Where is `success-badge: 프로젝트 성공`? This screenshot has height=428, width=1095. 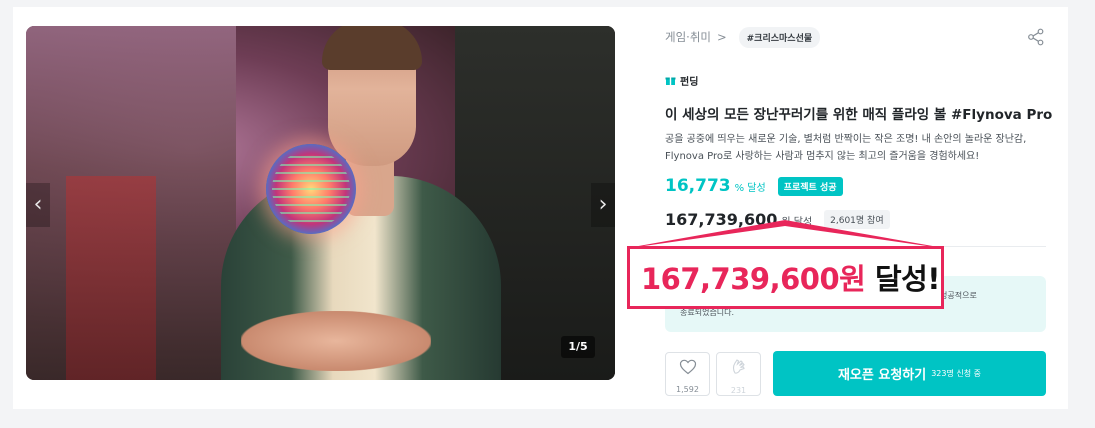
success-badge: 프로젝트 성공 is located at coordinates (810, 186).